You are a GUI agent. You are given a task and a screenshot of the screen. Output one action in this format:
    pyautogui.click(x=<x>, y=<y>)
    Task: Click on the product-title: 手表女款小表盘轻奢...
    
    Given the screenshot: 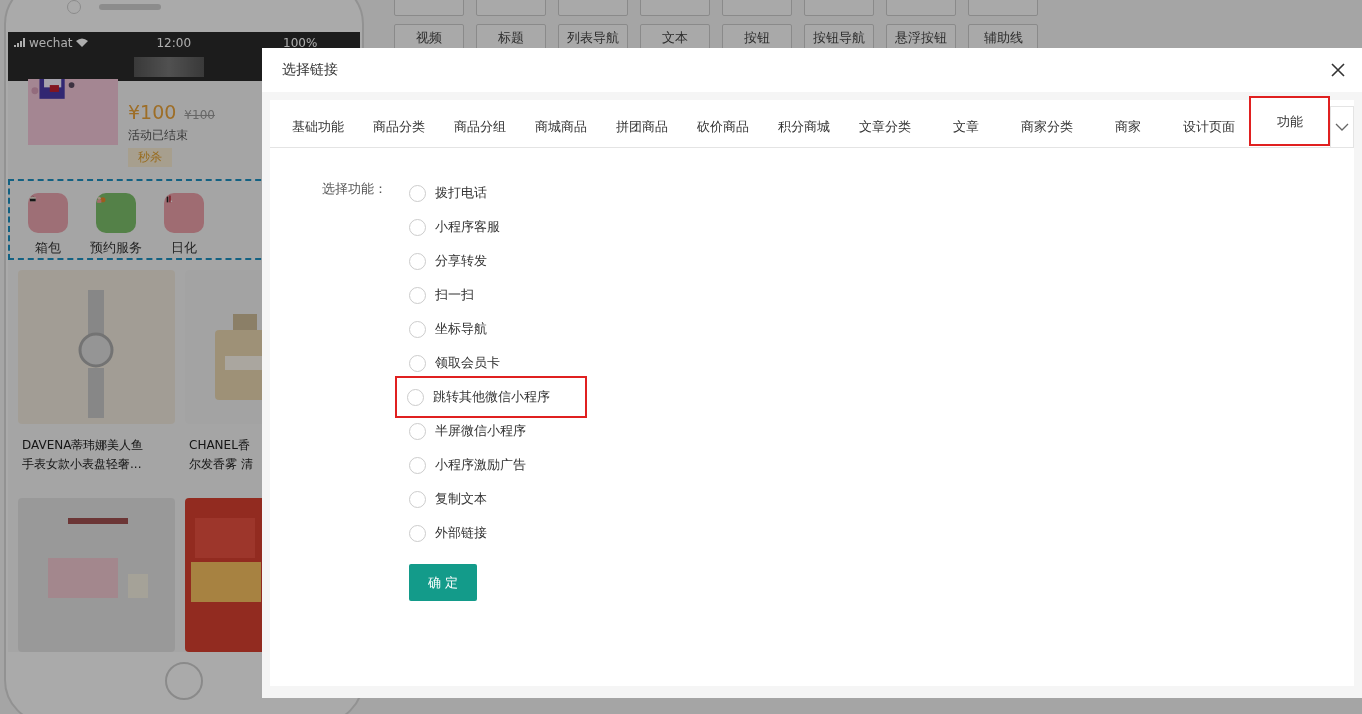 What is the action you would take?
    pyautogui.click(x=82, y=464)
    